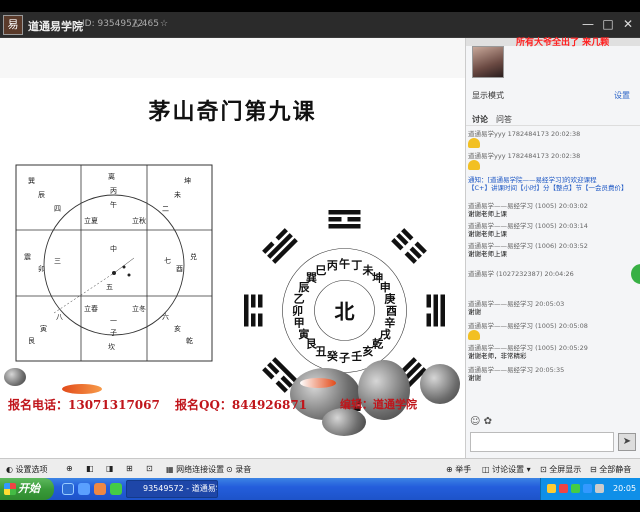 This screenshot has width=640, height=512. I want to click on bagua-ring-label: 酉, so click(391, 311).